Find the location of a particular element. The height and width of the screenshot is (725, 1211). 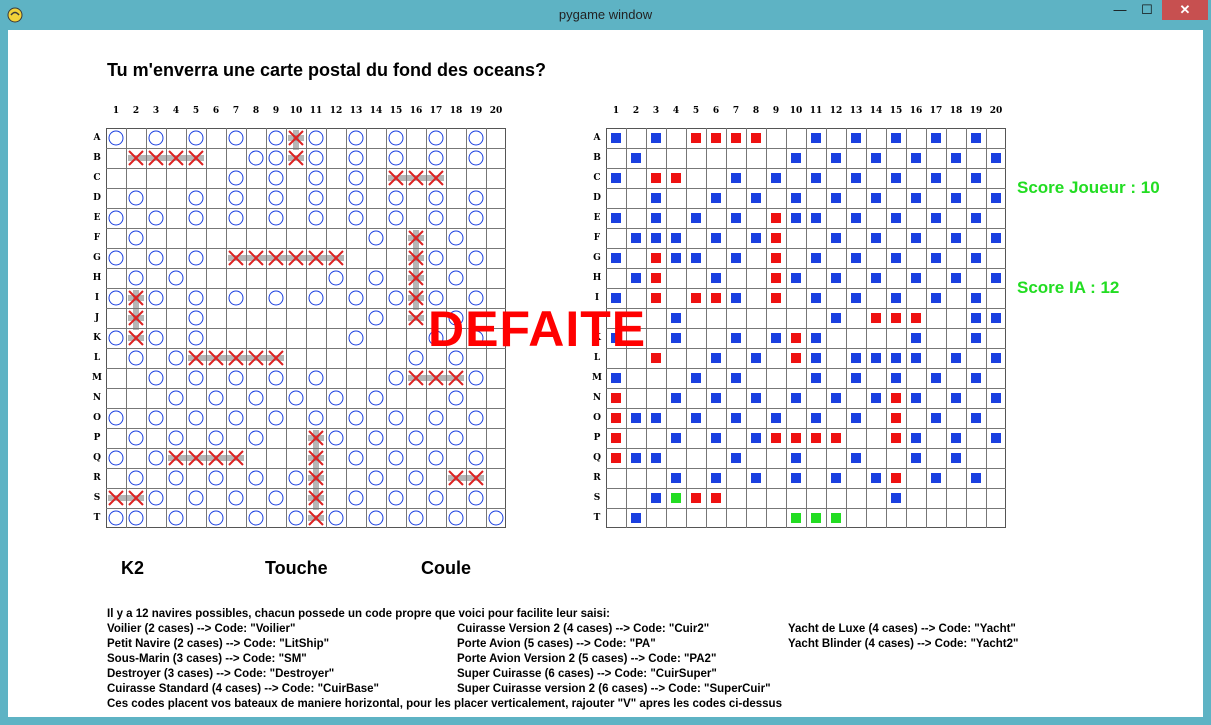

row-label: G is located at coordinates (97, 258).